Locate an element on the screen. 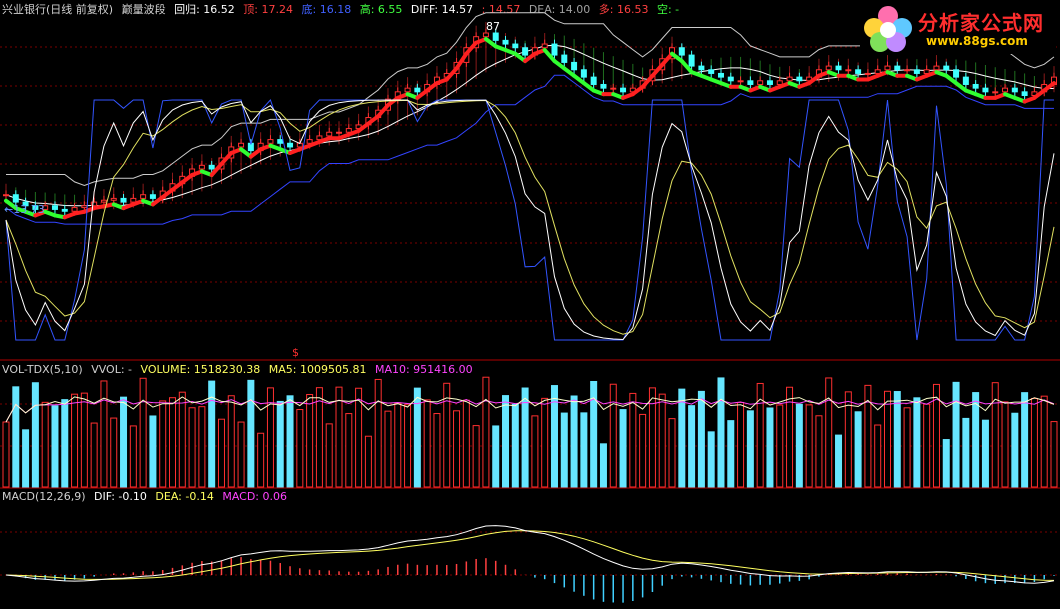  site-logo: 分析家公式网 www.88gs.com is located at coordinates (958, 28).